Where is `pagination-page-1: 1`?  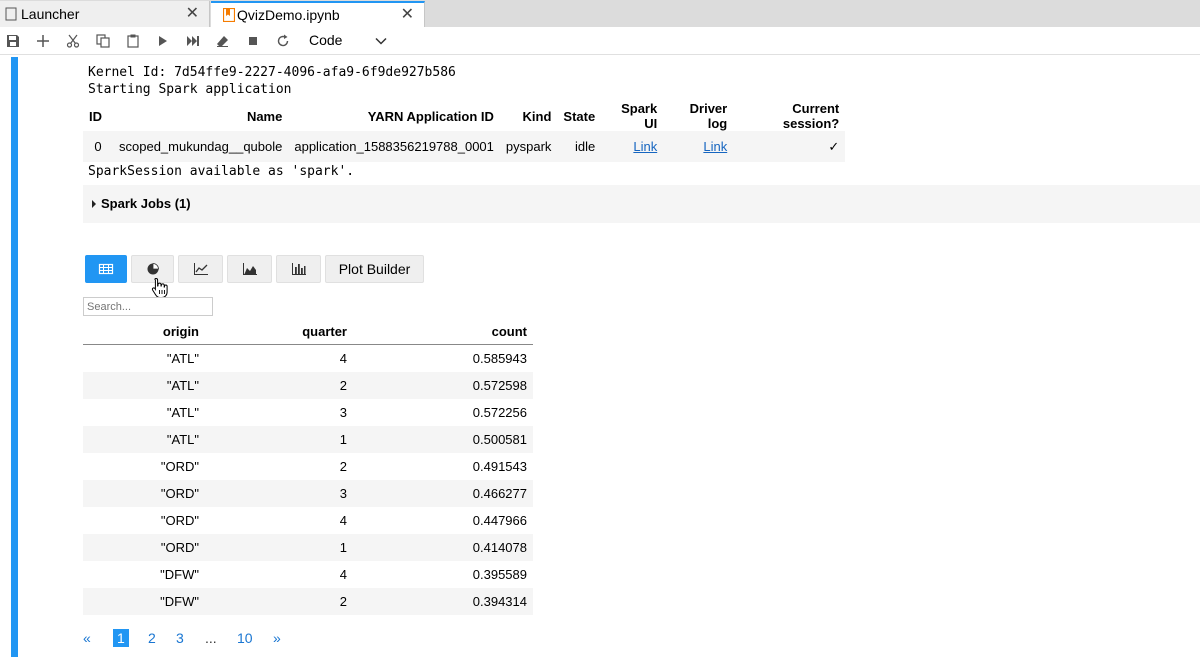 pagination-page-1: 1 is located at coordinates (121, 638).